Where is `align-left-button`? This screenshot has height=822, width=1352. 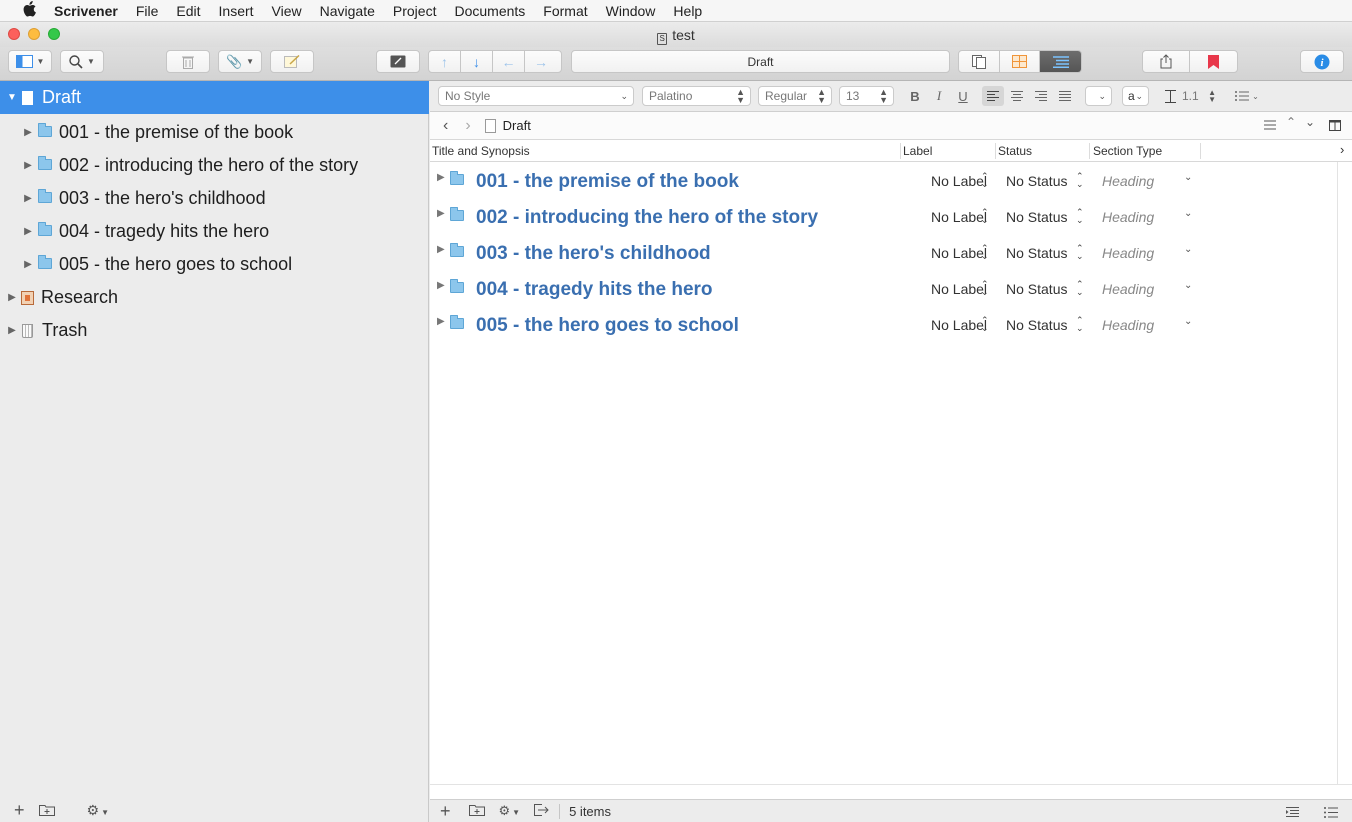
align-left-button is located at coordinates (993, 96).